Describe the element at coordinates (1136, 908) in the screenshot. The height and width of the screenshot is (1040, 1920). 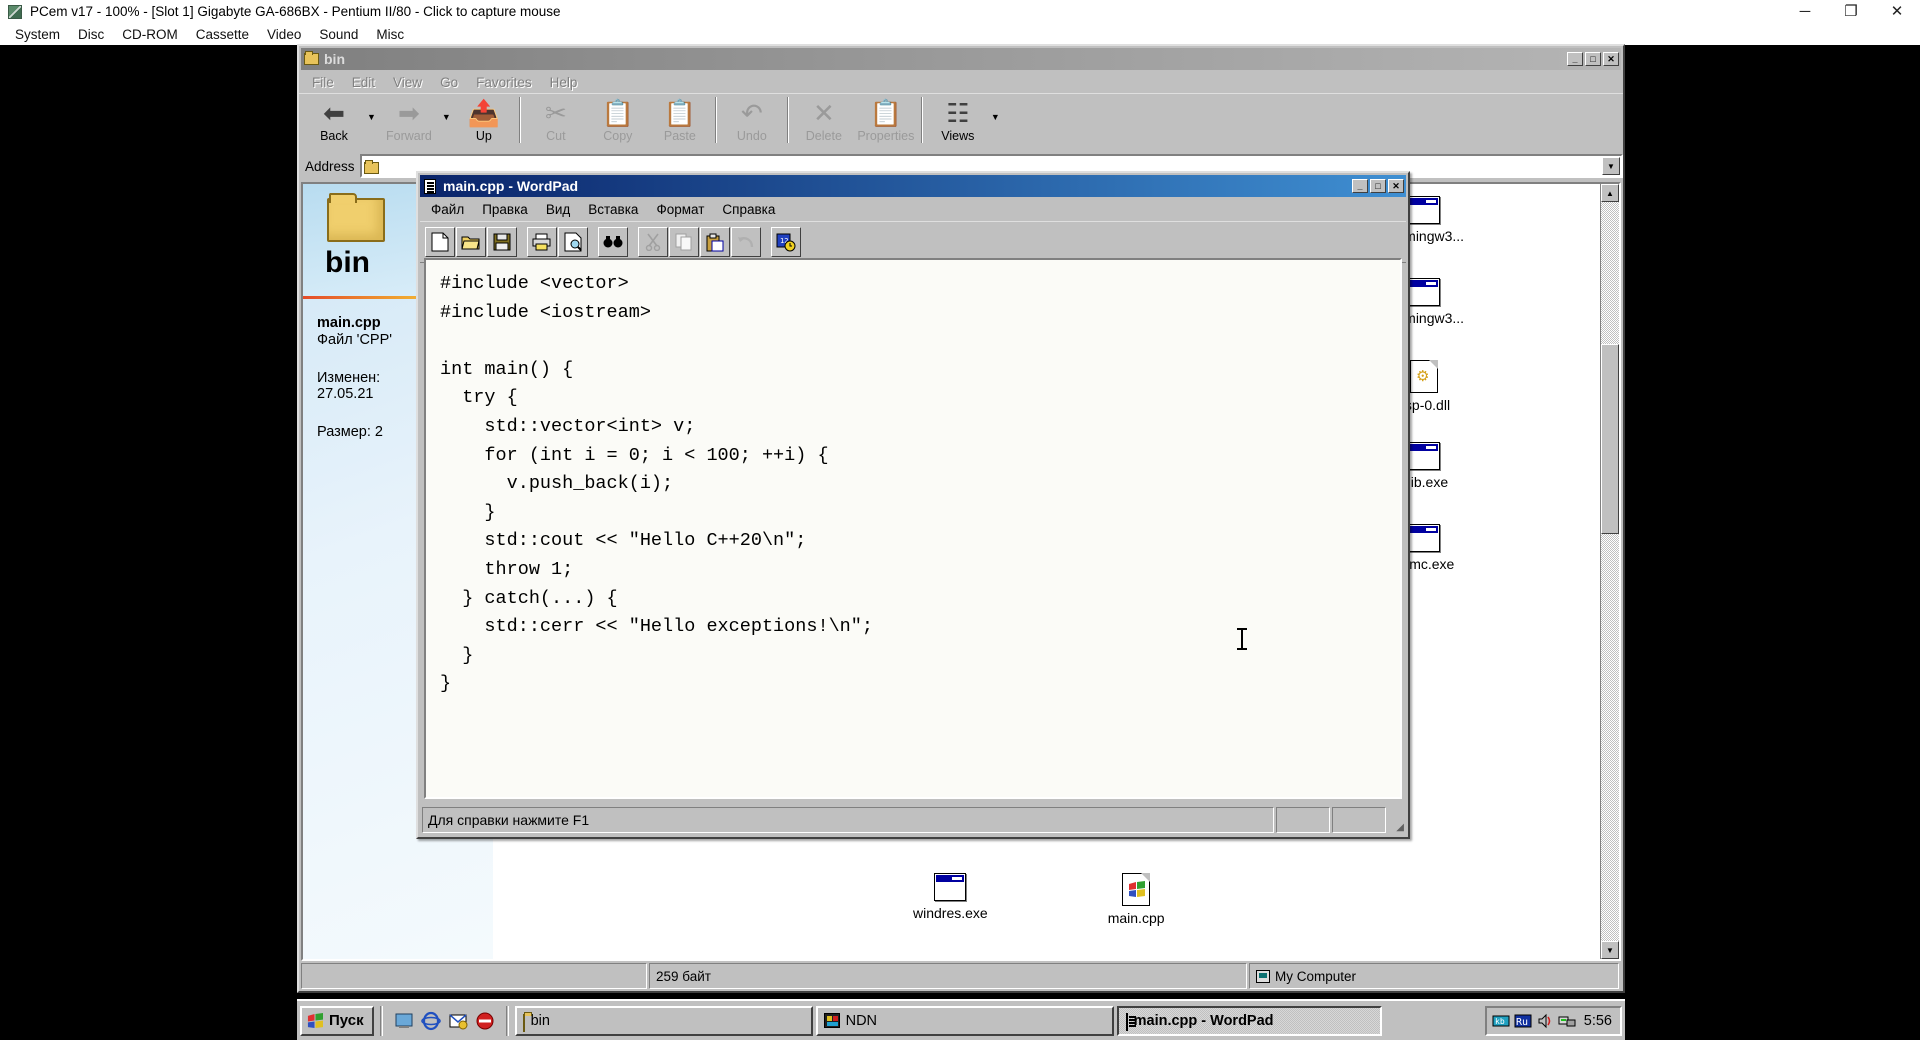
I see `list-item: main.cpp` at that location.